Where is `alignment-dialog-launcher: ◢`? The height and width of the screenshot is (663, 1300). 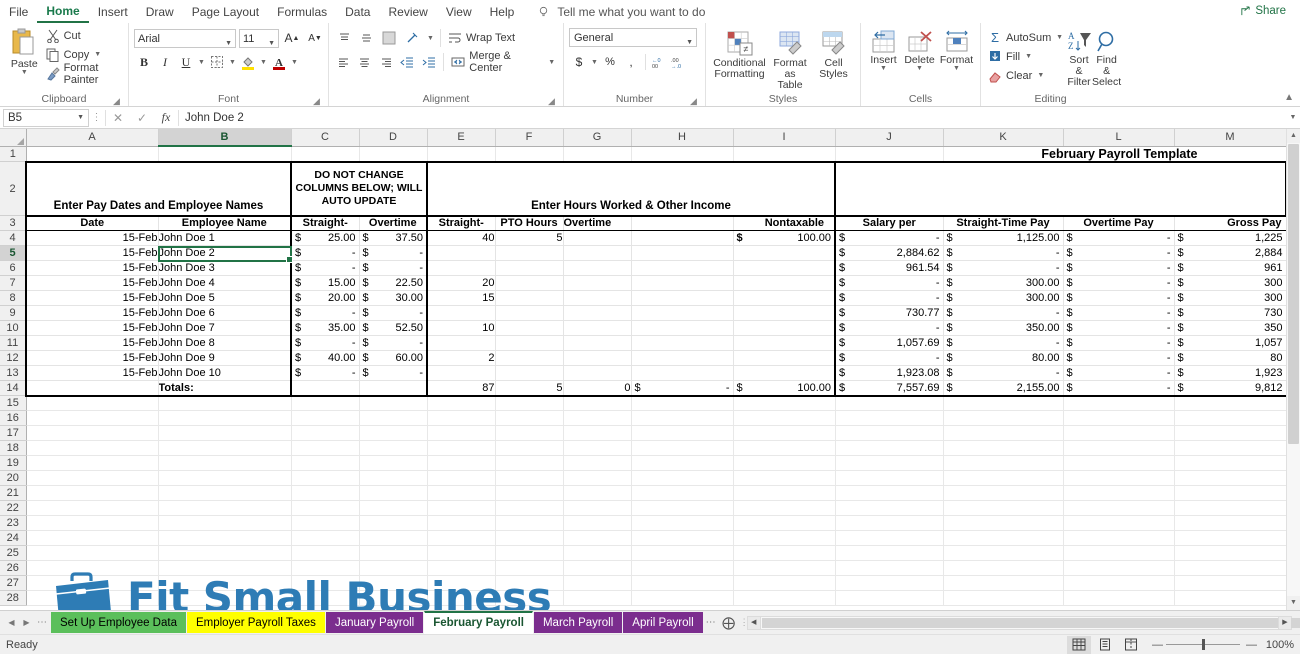 alignment-dialog-launcher: ◢ is located at coordinates (551, 101).